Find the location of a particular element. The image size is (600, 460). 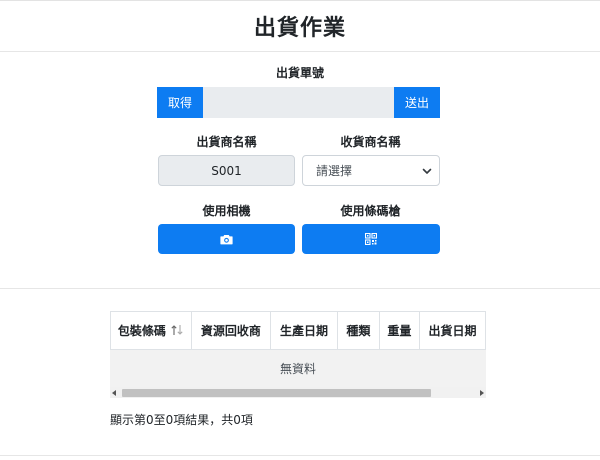

horizontal-scrollbar is located at coordinates (298, 392).